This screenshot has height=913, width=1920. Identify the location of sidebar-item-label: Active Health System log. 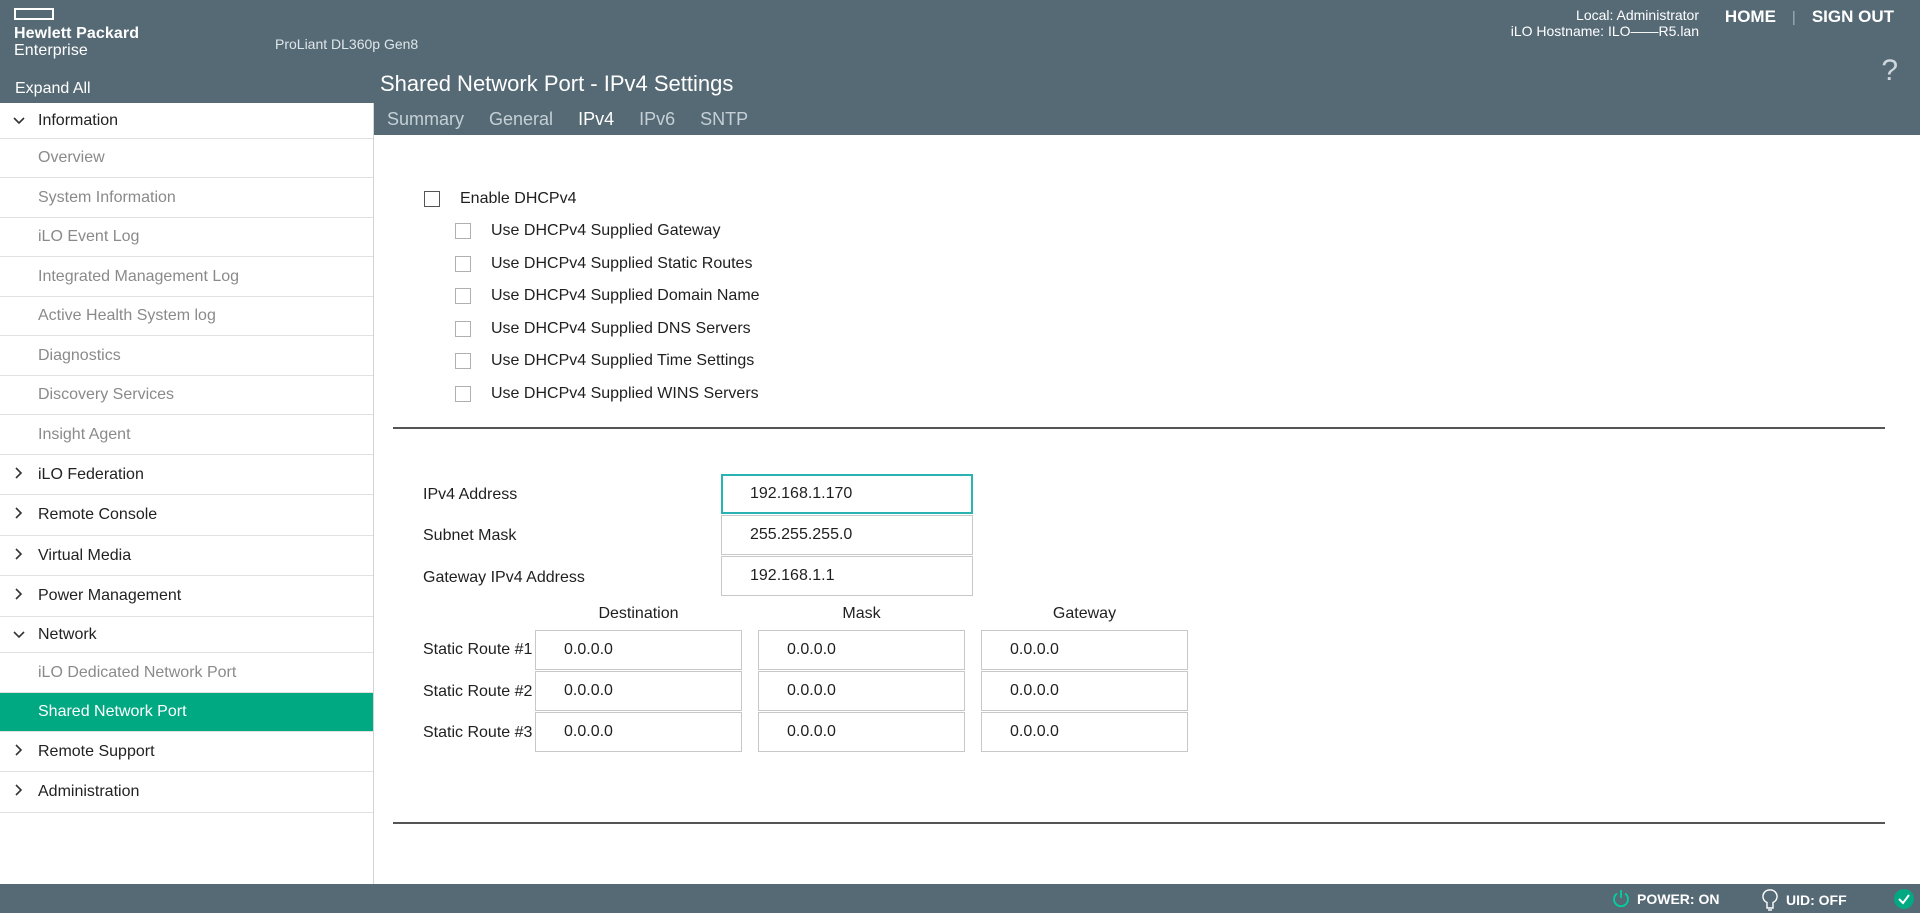
(127, 315).